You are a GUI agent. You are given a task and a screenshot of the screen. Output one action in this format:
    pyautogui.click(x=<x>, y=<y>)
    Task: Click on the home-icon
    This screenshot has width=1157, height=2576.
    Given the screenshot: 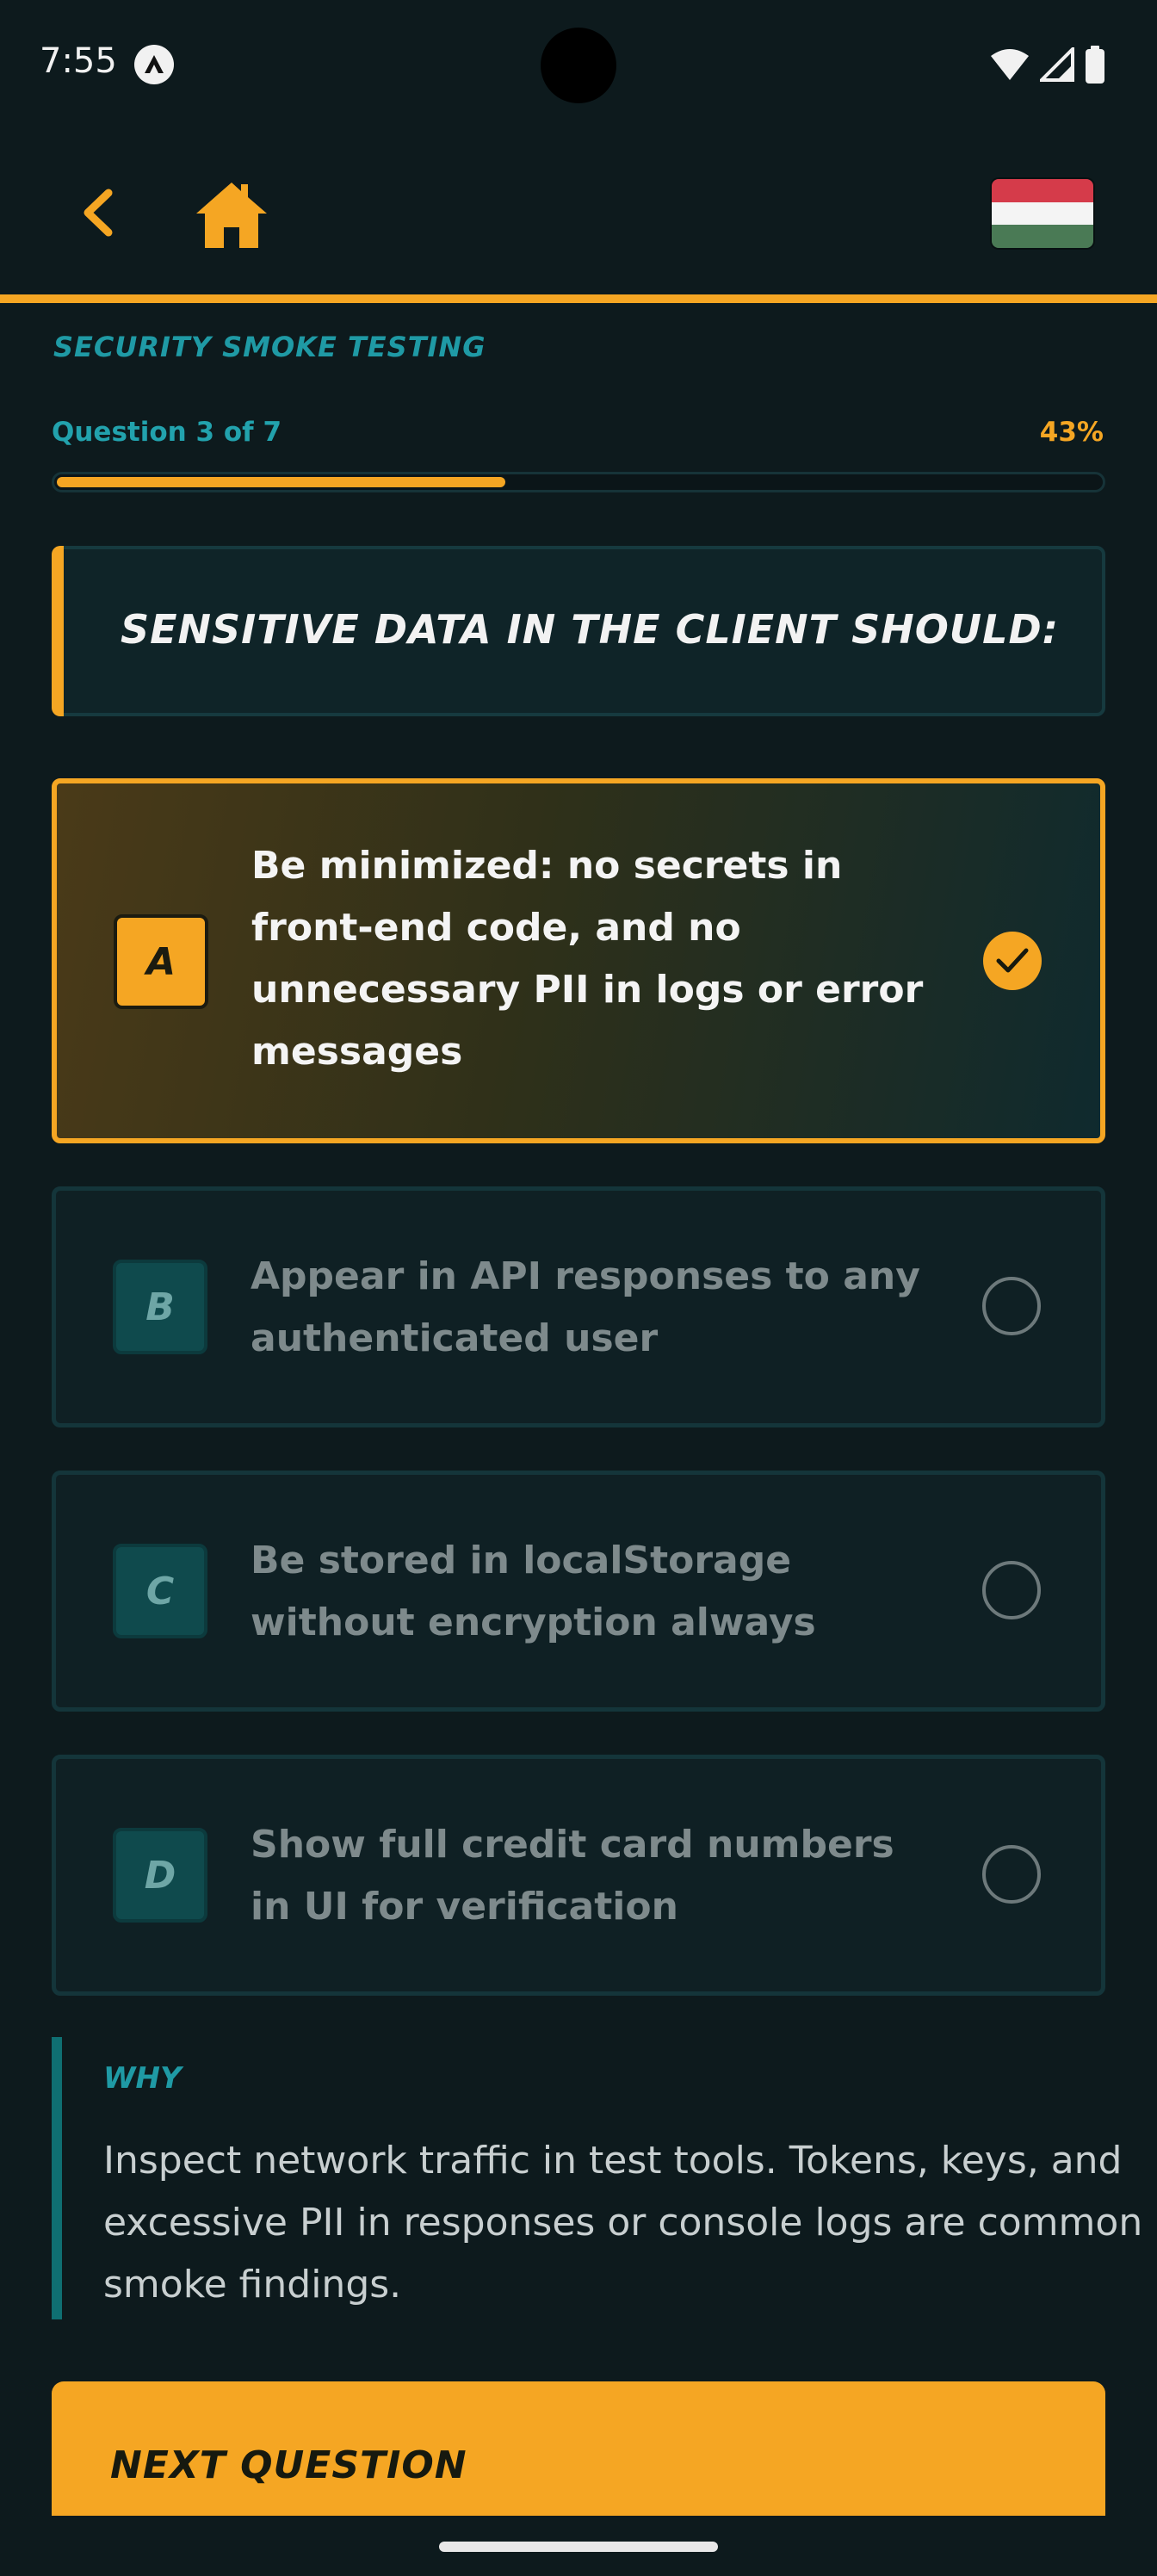 What is the action you would take?
    pyautogui.click(x=231, y=216)
    